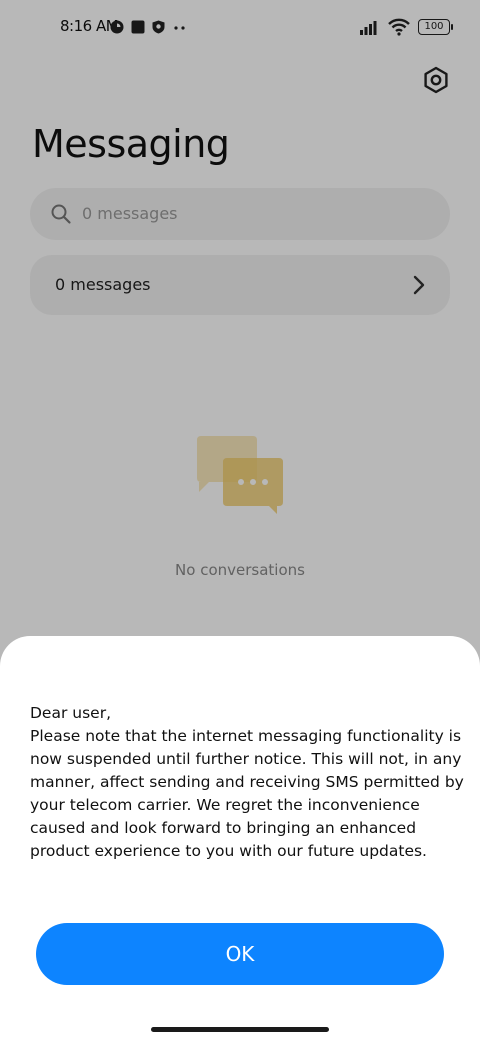  I want to click on home-indicator, so click(240, 1029).